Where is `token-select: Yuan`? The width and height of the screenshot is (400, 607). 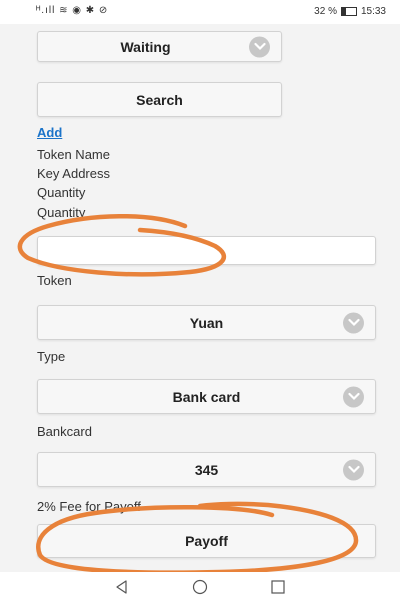
token-select: Yuan is located at coordinates (206, 322).